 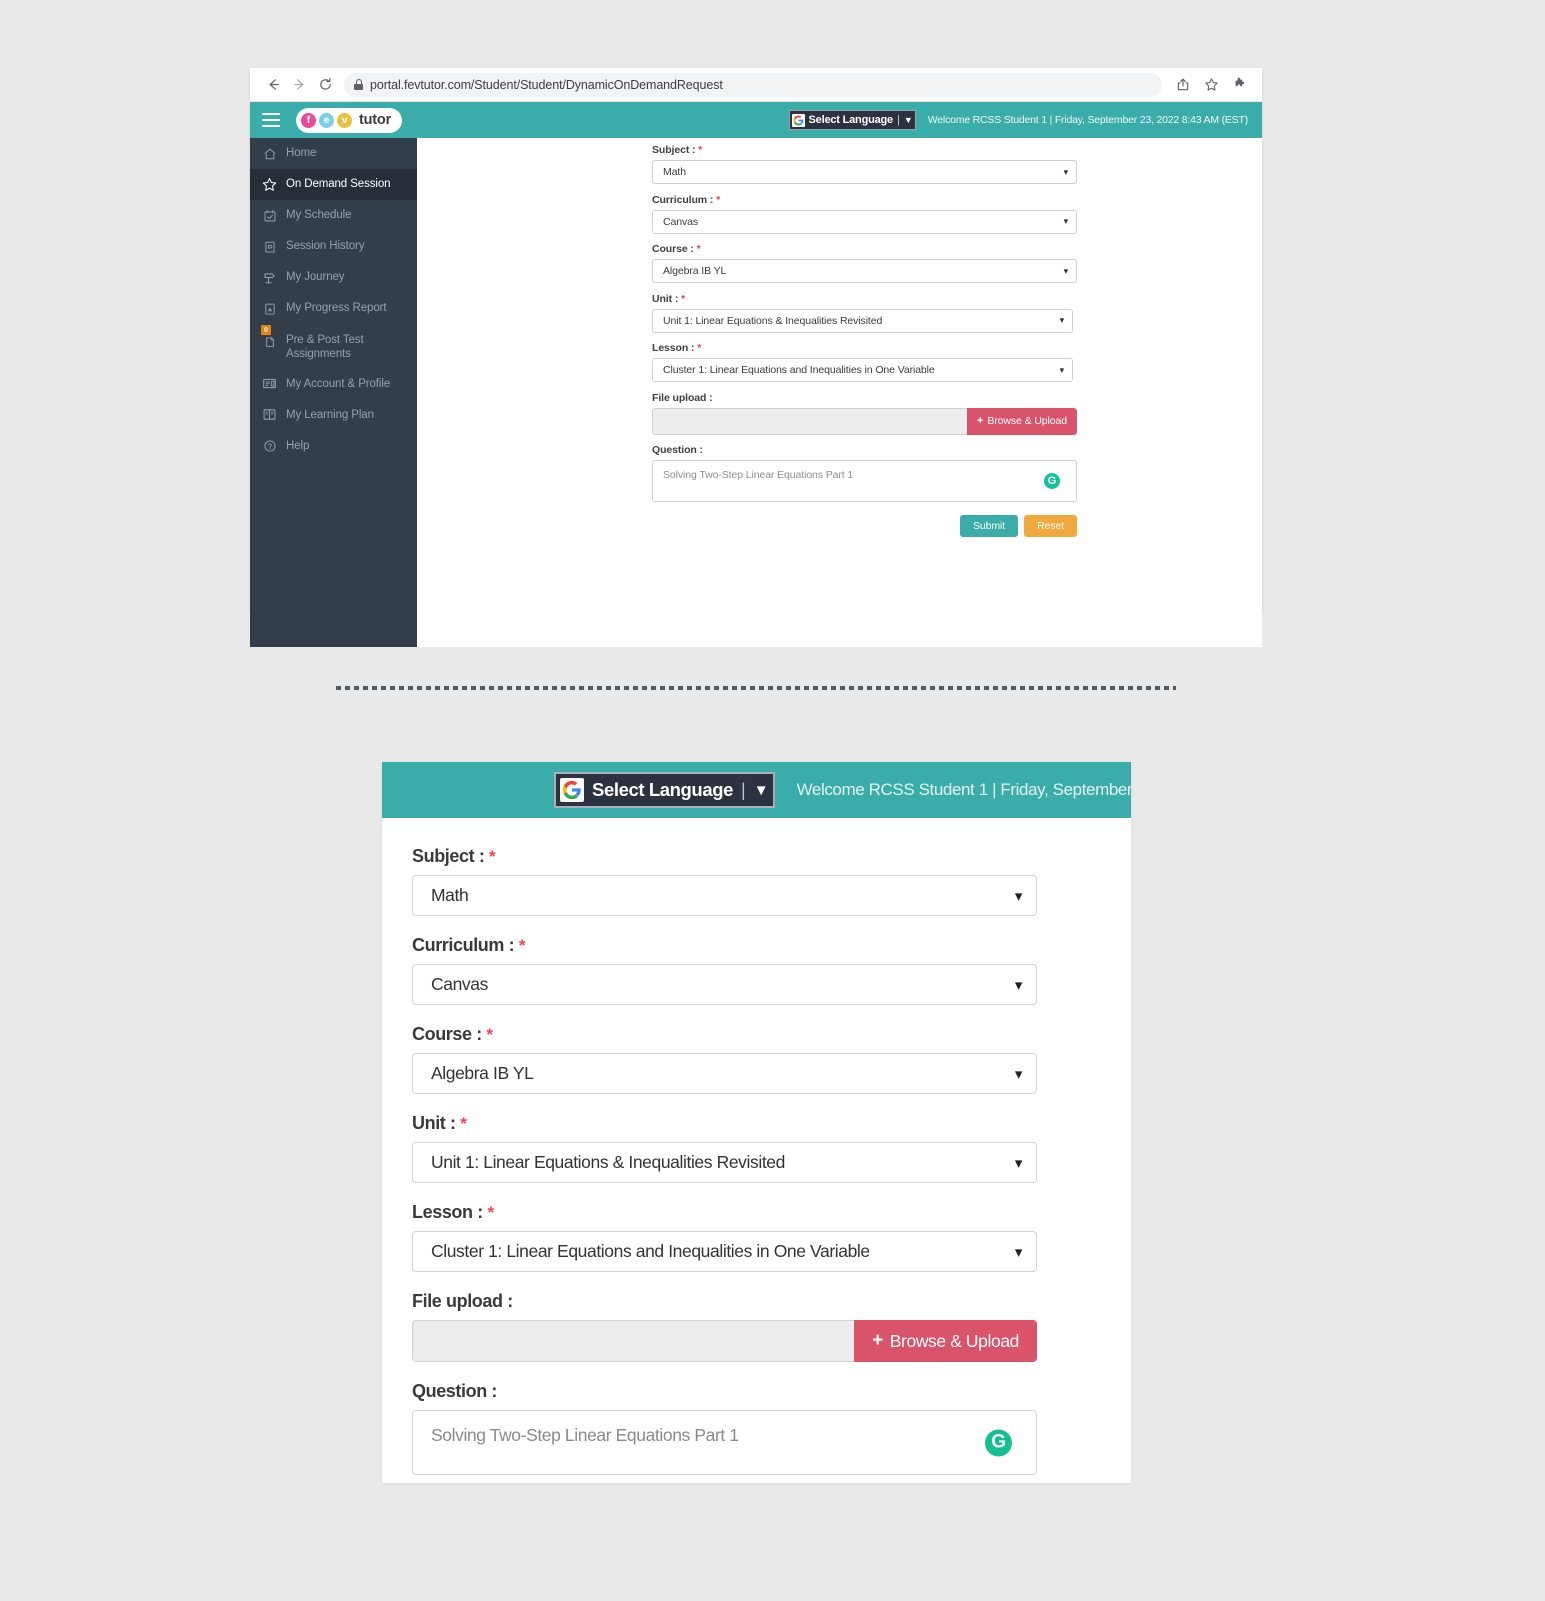 I want to click on sidebar-item-on-demand-session: On Demand Session, so click(x=333, y=184).